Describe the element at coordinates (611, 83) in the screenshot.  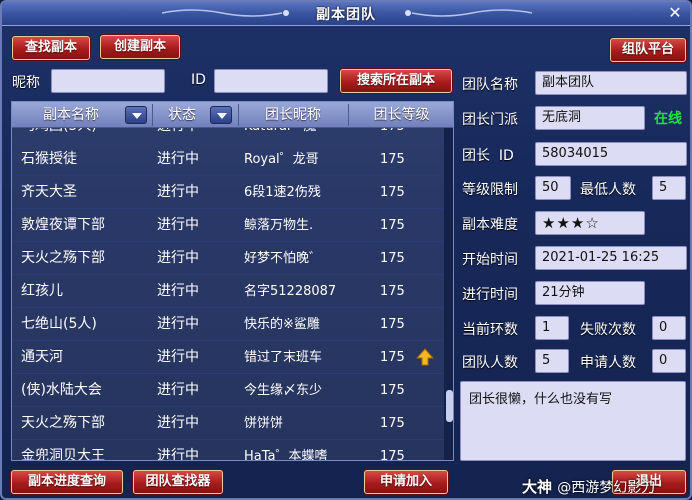
I see `team-name-value: 副本团队` at that location.